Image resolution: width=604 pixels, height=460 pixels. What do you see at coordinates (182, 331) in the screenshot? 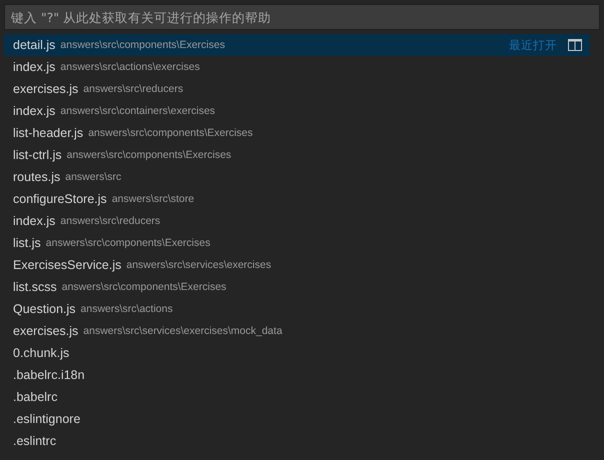
I see `file-path: answers\src\services\exercises\mock_data` at bounding box center [182, 331].